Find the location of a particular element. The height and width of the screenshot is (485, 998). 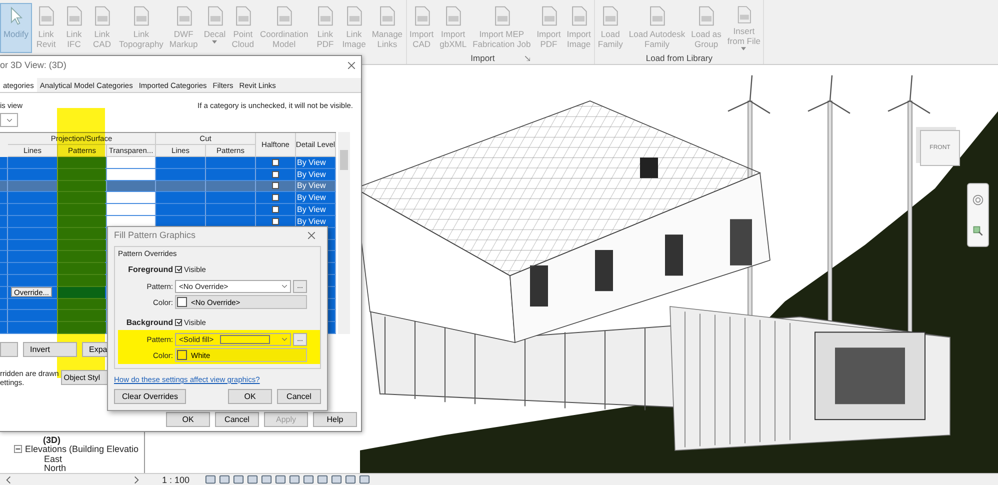

dialog-button: OK is located at coordinates (188, 419).